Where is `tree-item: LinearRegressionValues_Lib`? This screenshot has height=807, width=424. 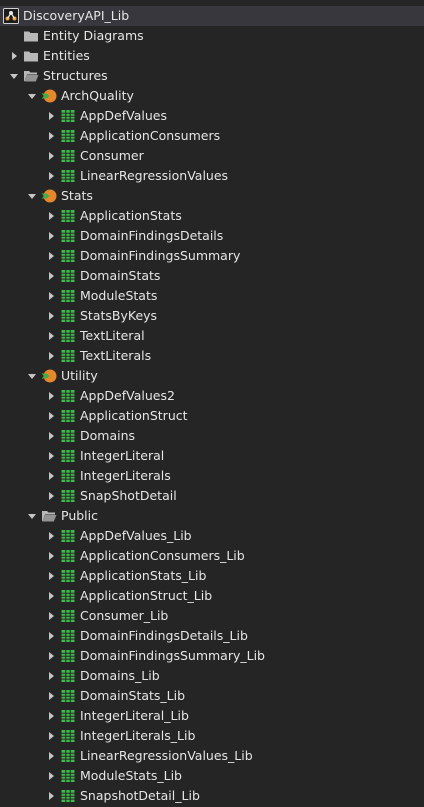
tree-item: LinearRegressionValues_Lib is located at coordinates (212, 756).